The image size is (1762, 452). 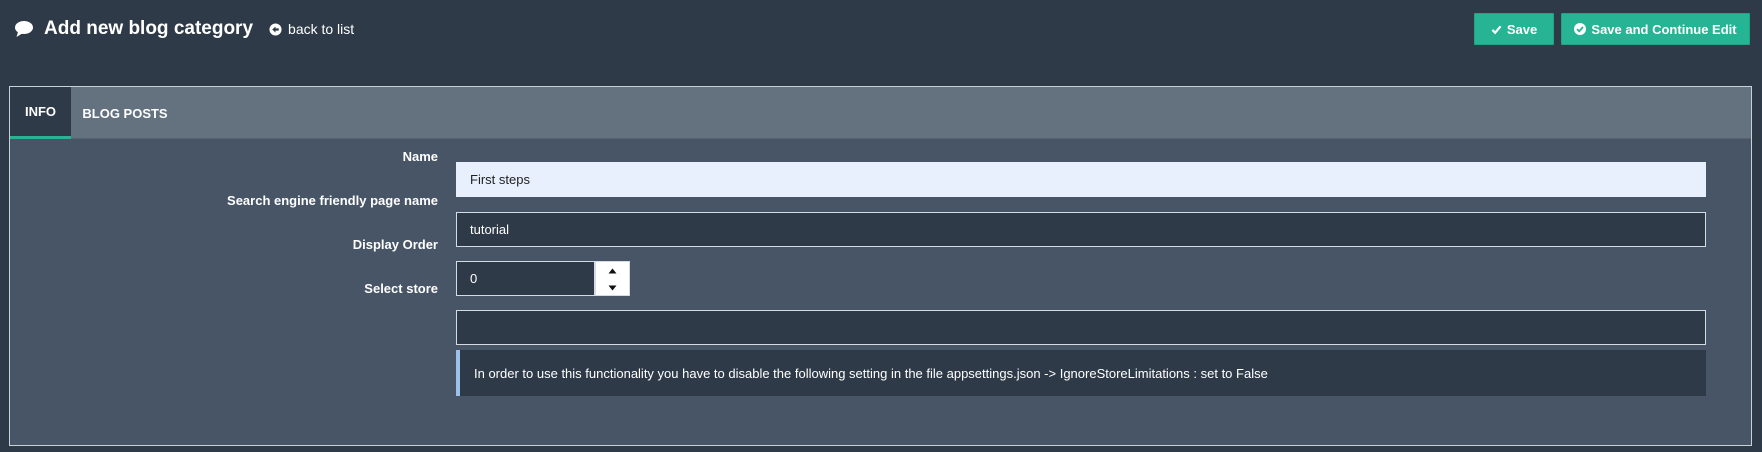 What do you see at coordinates (1081, 327) in the screenshot?
I see `store-select` at bounding box center [1081, 327].